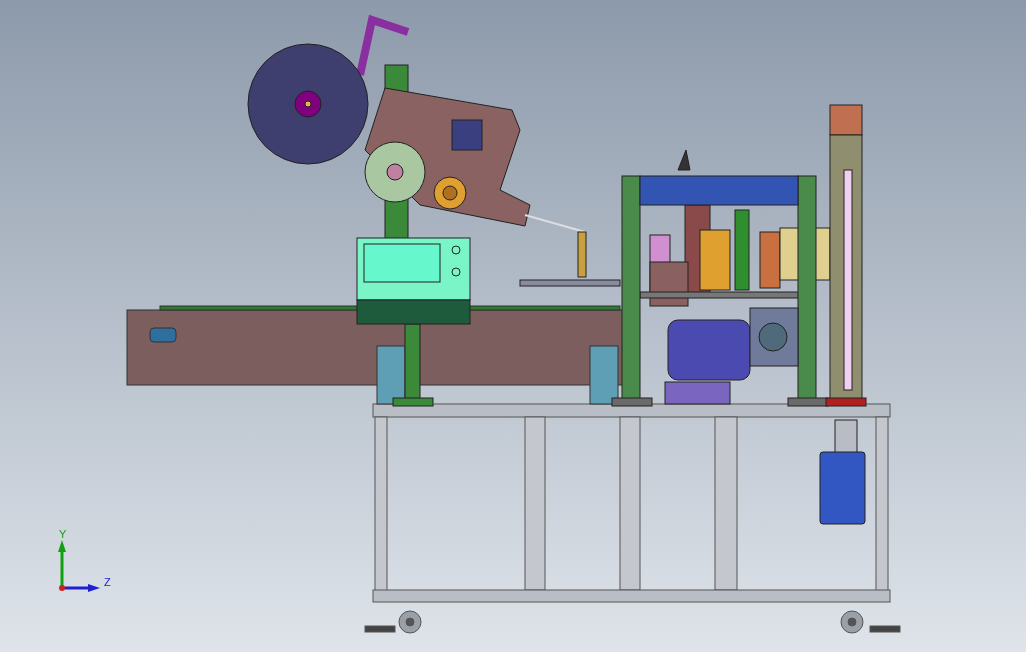  I want to click on origin-icon, so click(62, 588).